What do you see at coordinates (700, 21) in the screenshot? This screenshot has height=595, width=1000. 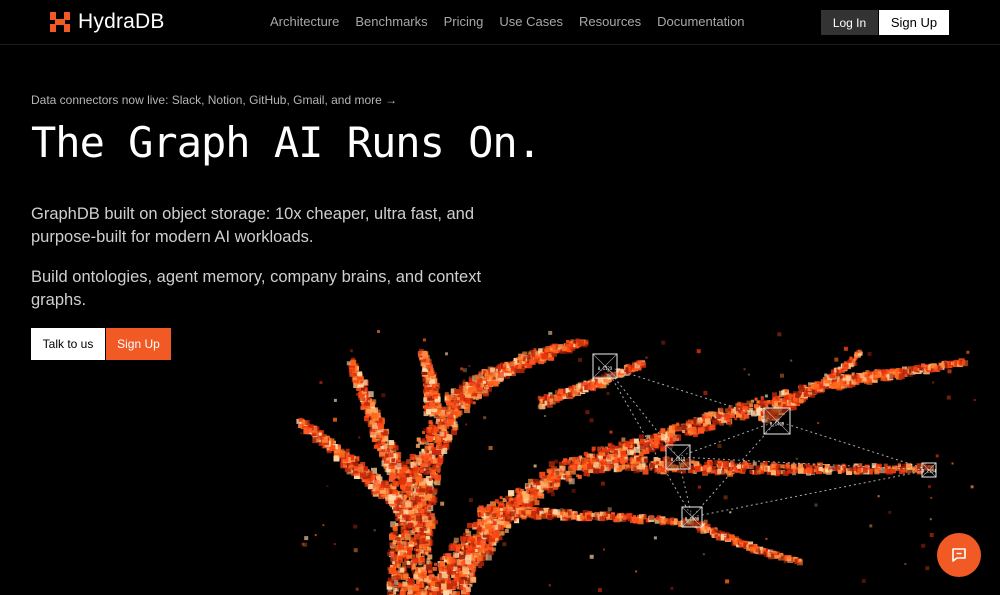 I see `nav-link-documentation: Documentation` at bounding box center [700, 21].